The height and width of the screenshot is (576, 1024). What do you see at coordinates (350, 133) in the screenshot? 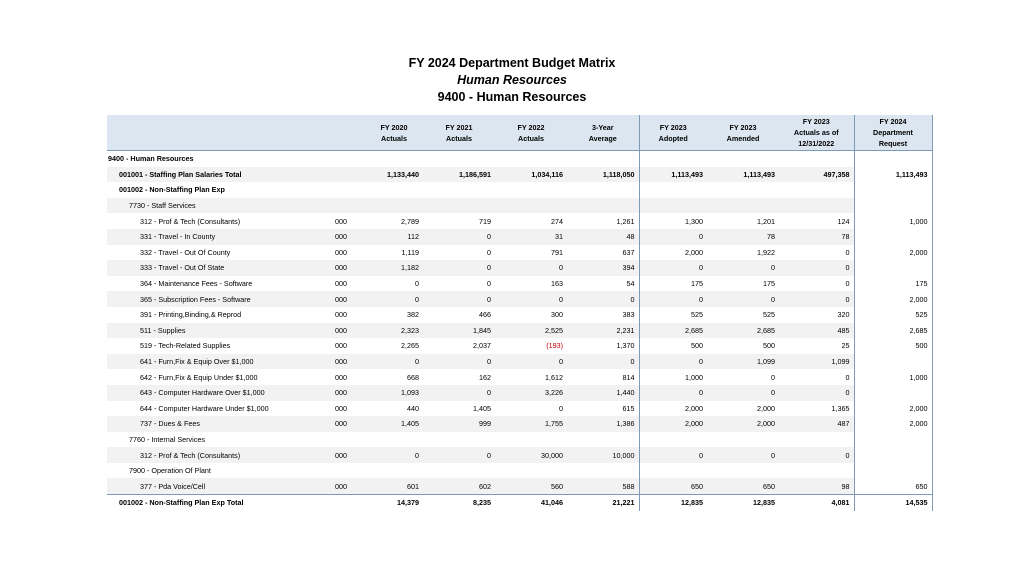
I see `header-code-col` at bounding box center [350, 133].